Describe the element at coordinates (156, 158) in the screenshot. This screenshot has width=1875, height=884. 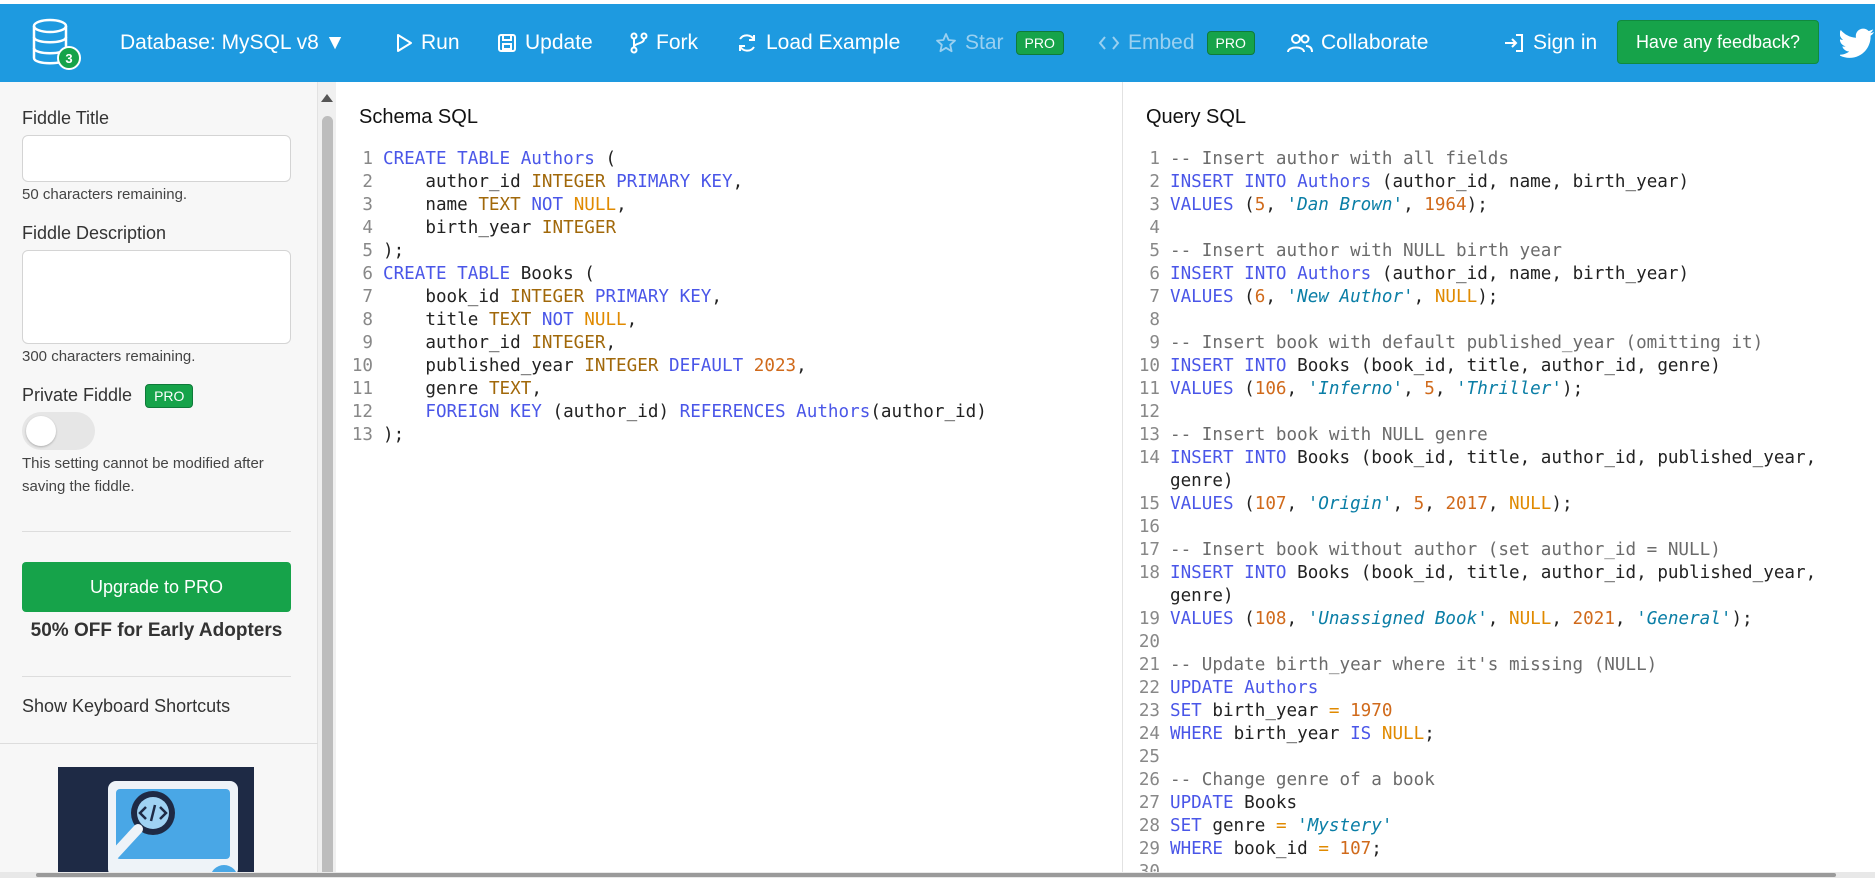
I see `fiddle-title-input` at that location.